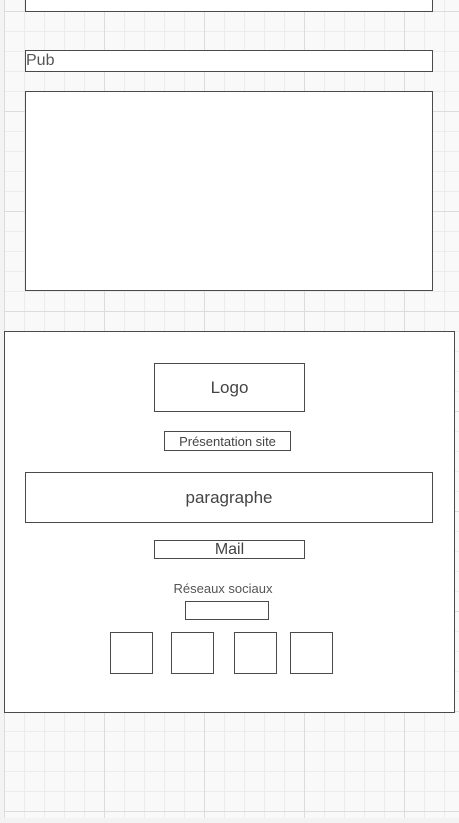  Describe the element at coordinates (229, 6) in the screenshot. I see `top-content-block` at that location.